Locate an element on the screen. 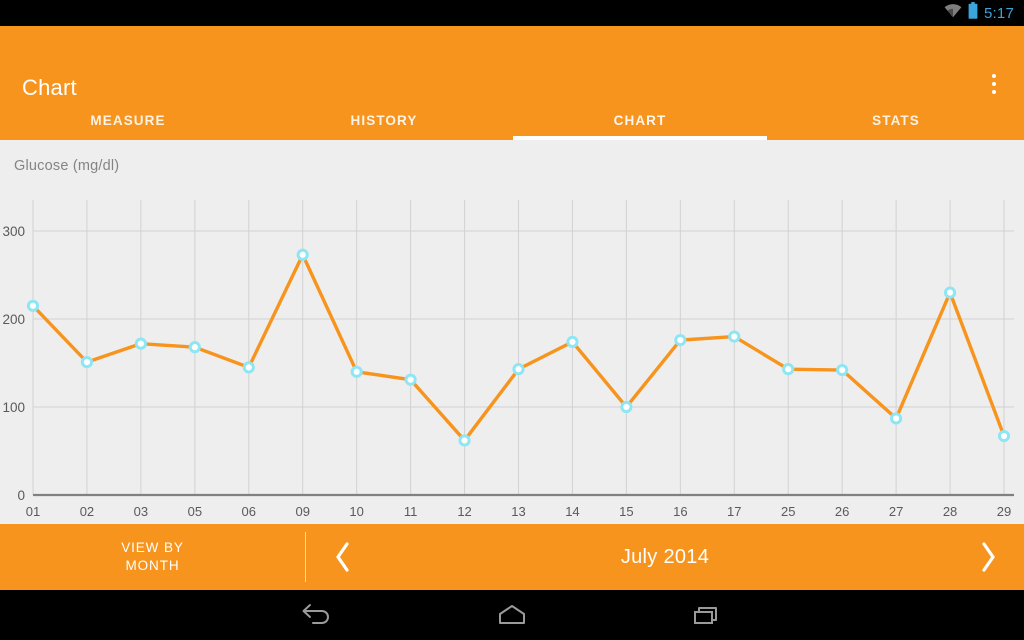  y-axis-tick-label: 0 is located at coordinates (21, 495).